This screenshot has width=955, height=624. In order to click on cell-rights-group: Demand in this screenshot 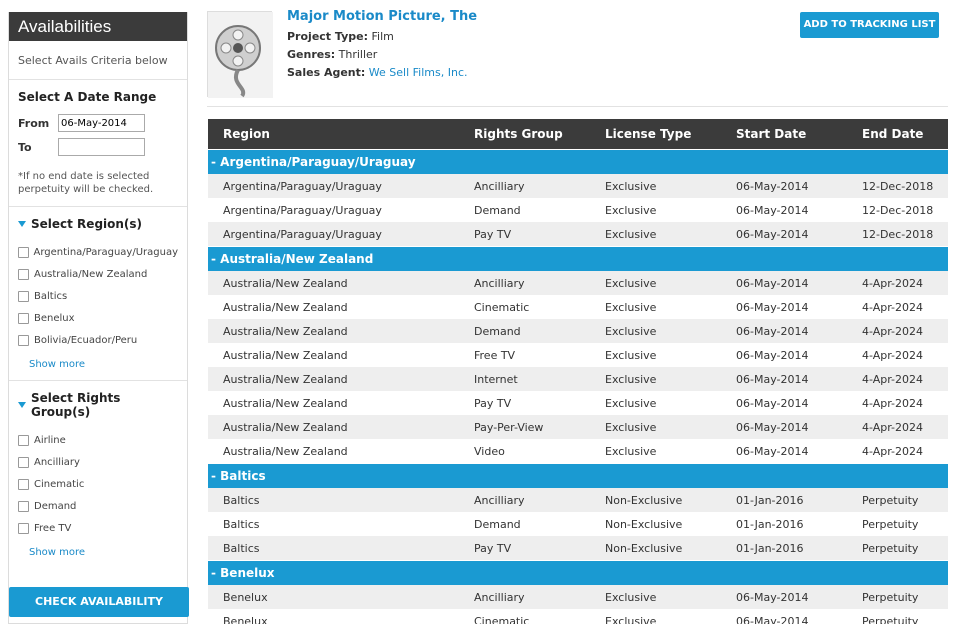, I will do `click(497, 210)`.